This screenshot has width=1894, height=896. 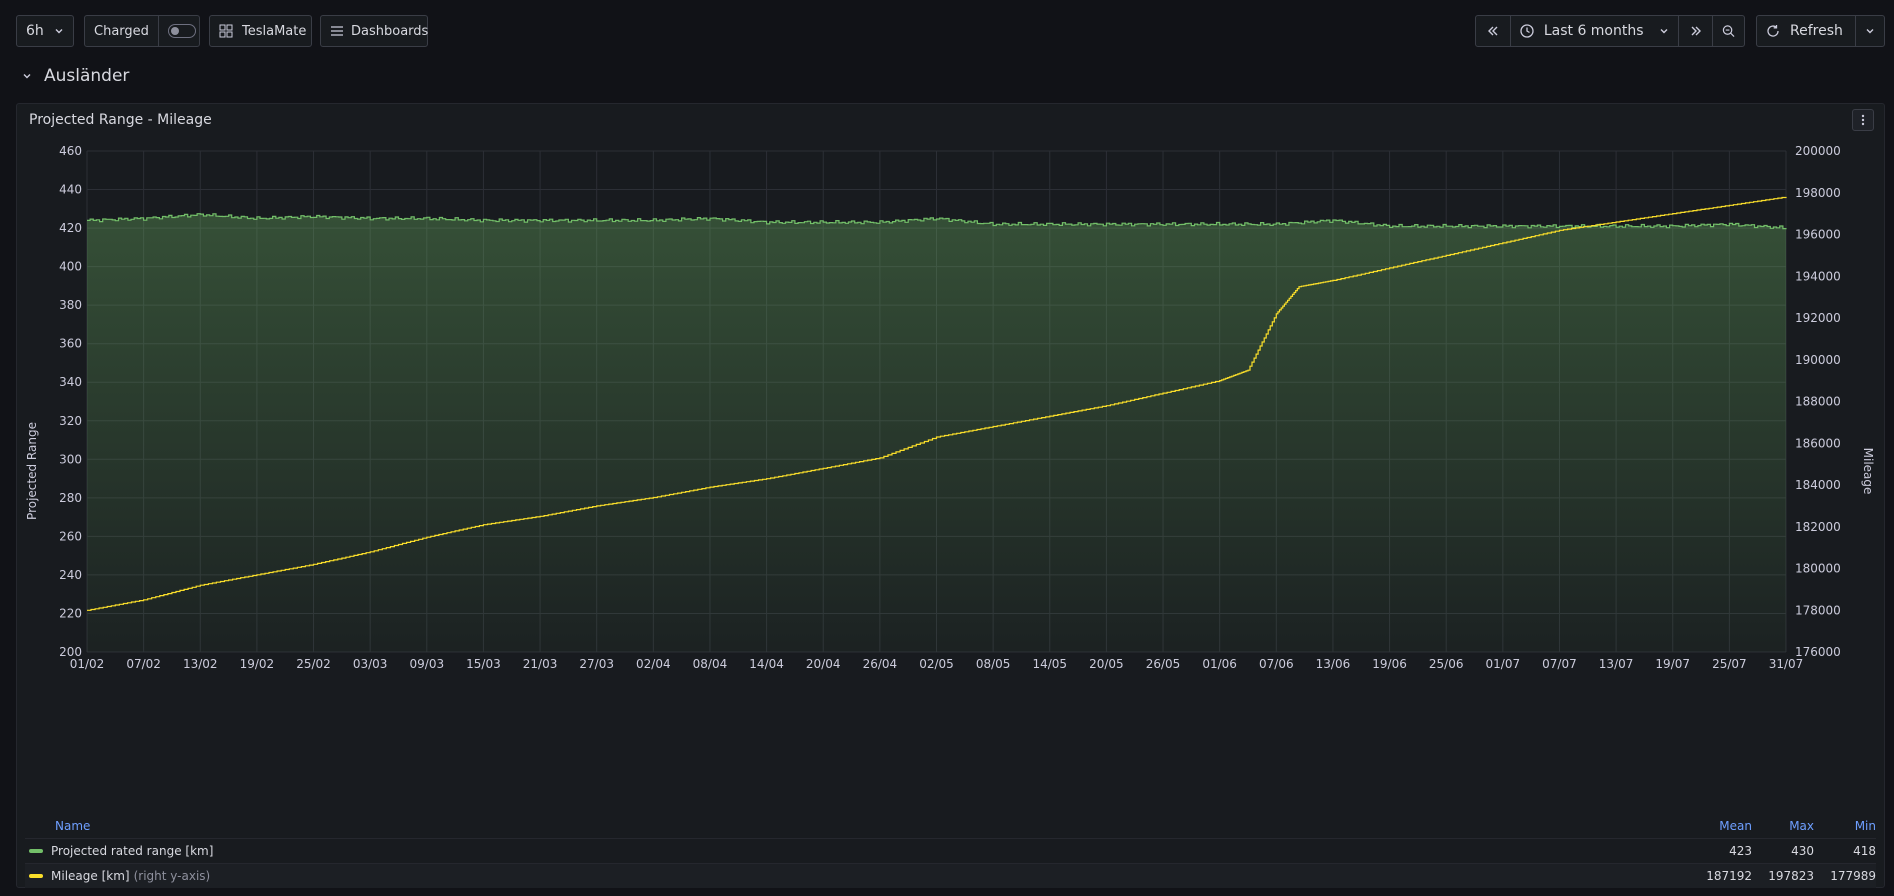 What do you see at coordinates (121, 31) in the screenshot?
I see `charged-label: Charged` at bounding box center [121, 31].